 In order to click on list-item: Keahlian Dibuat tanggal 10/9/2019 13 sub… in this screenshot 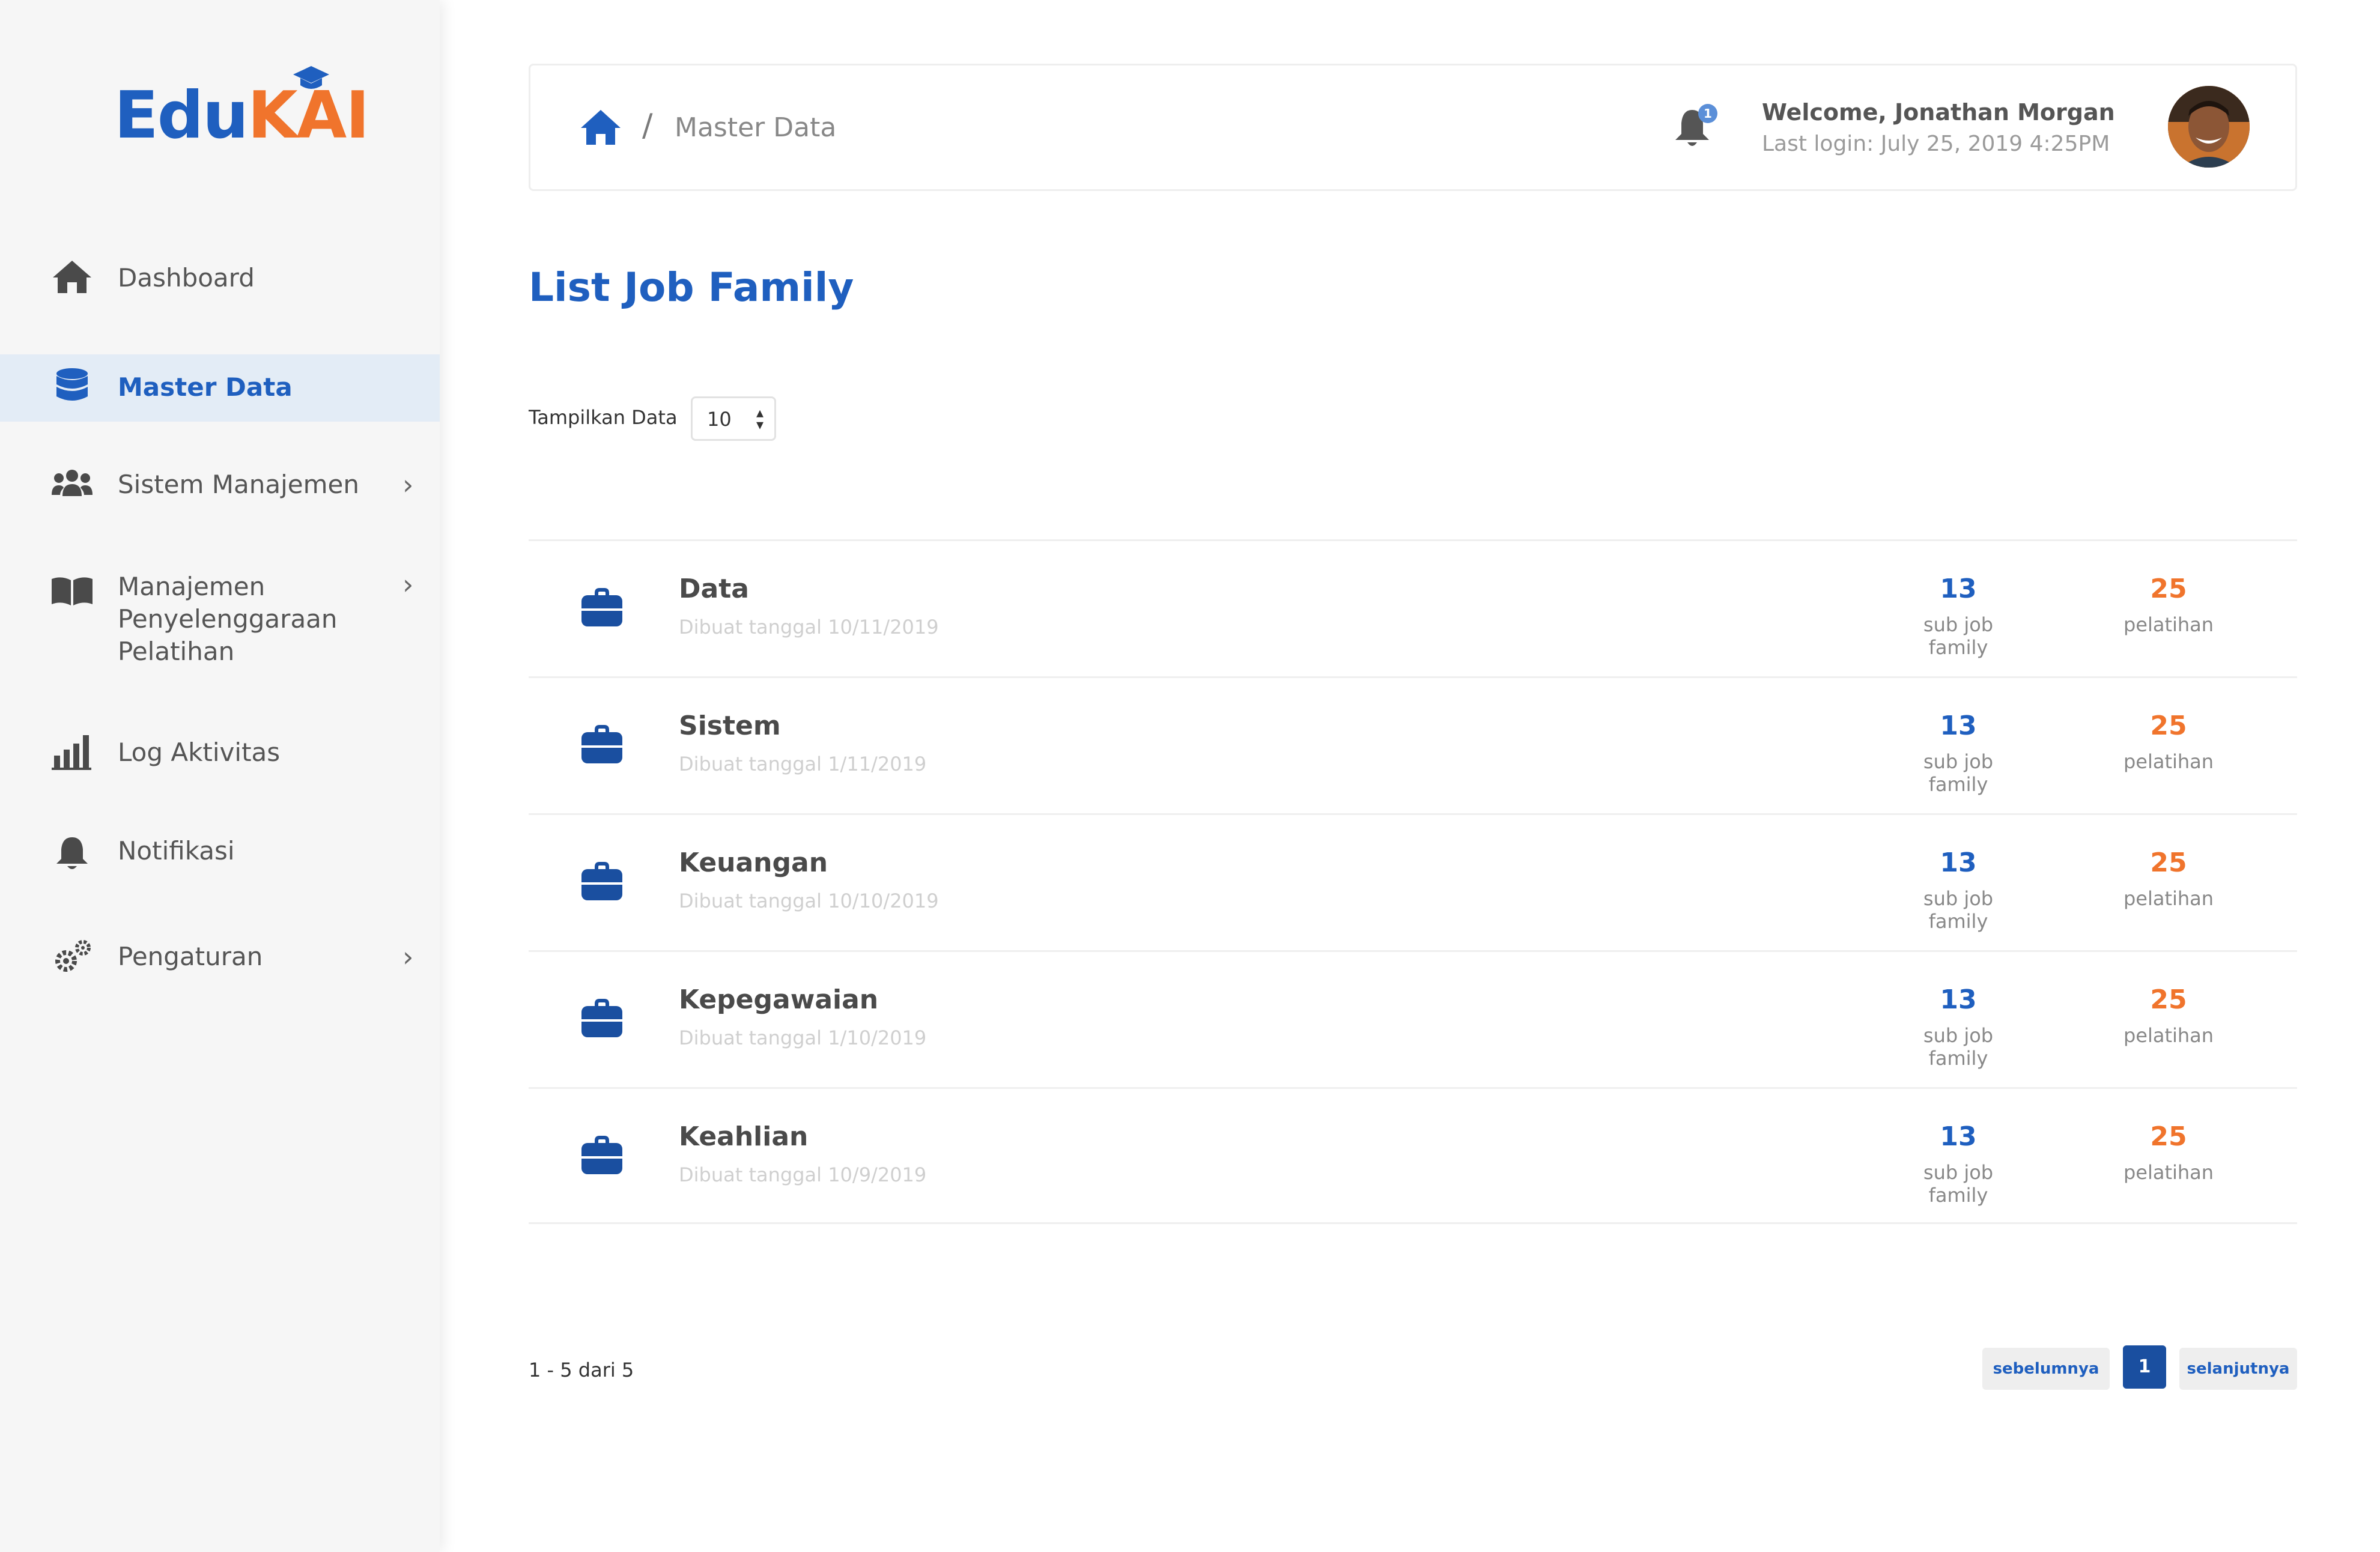, I will do `click(1413, 1156)`.